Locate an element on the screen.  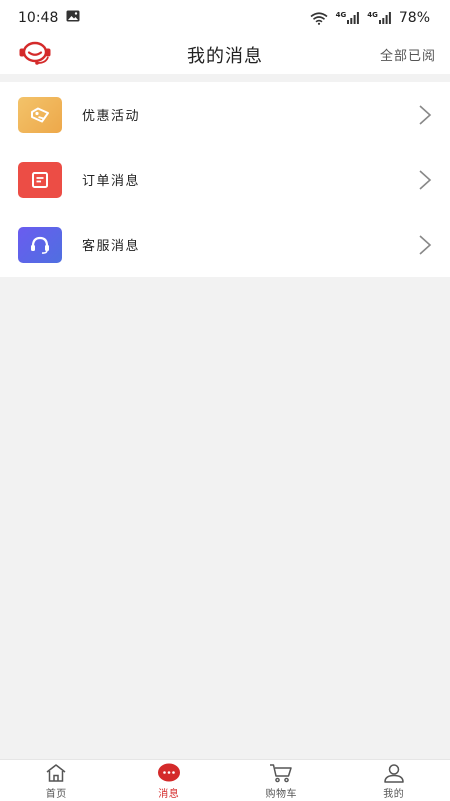
network-label-2: 4G is located at coordinates (372, 15).